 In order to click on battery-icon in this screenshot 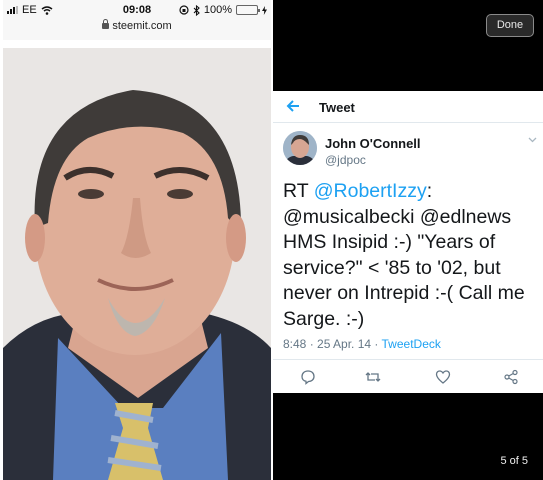, I will do `click(248, 10)`.